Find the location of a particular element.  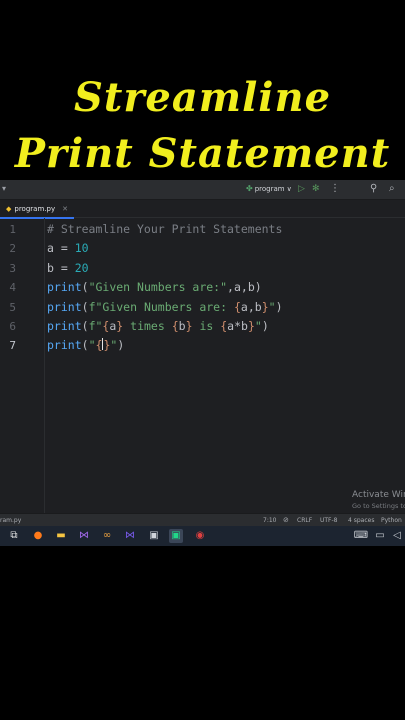

status-interpreter: Python is located at coordinates (391, 520).